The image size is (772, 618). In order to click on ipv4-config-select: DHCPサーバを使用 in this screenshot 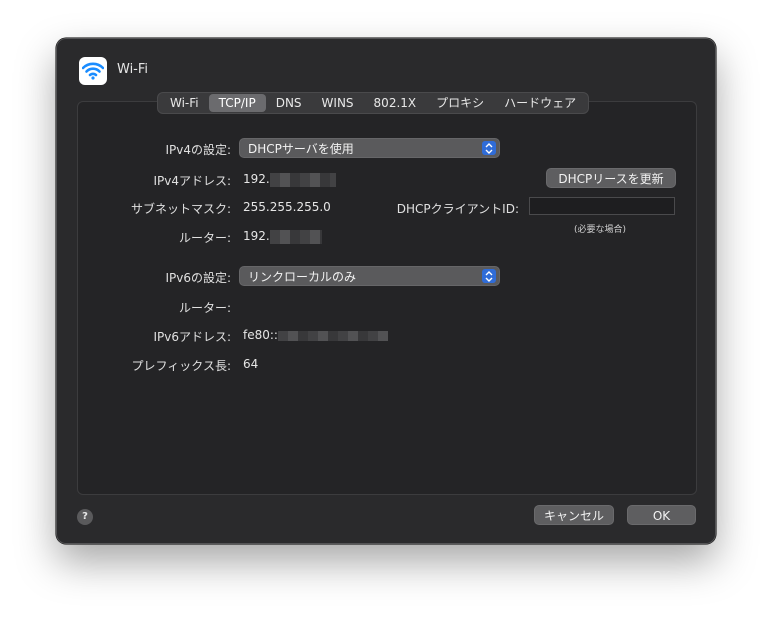, I will do `click(369, 148)`.